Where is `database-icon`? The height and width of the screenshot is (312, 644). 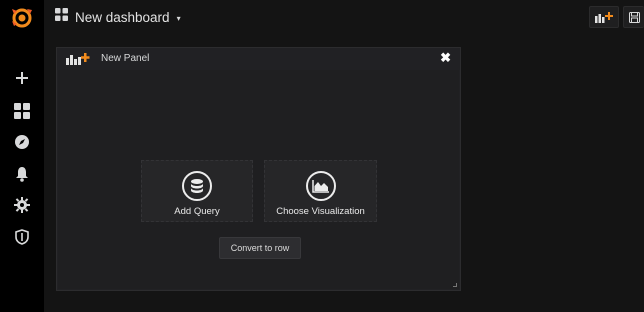
database-icon is located at coordinates (197, 186).